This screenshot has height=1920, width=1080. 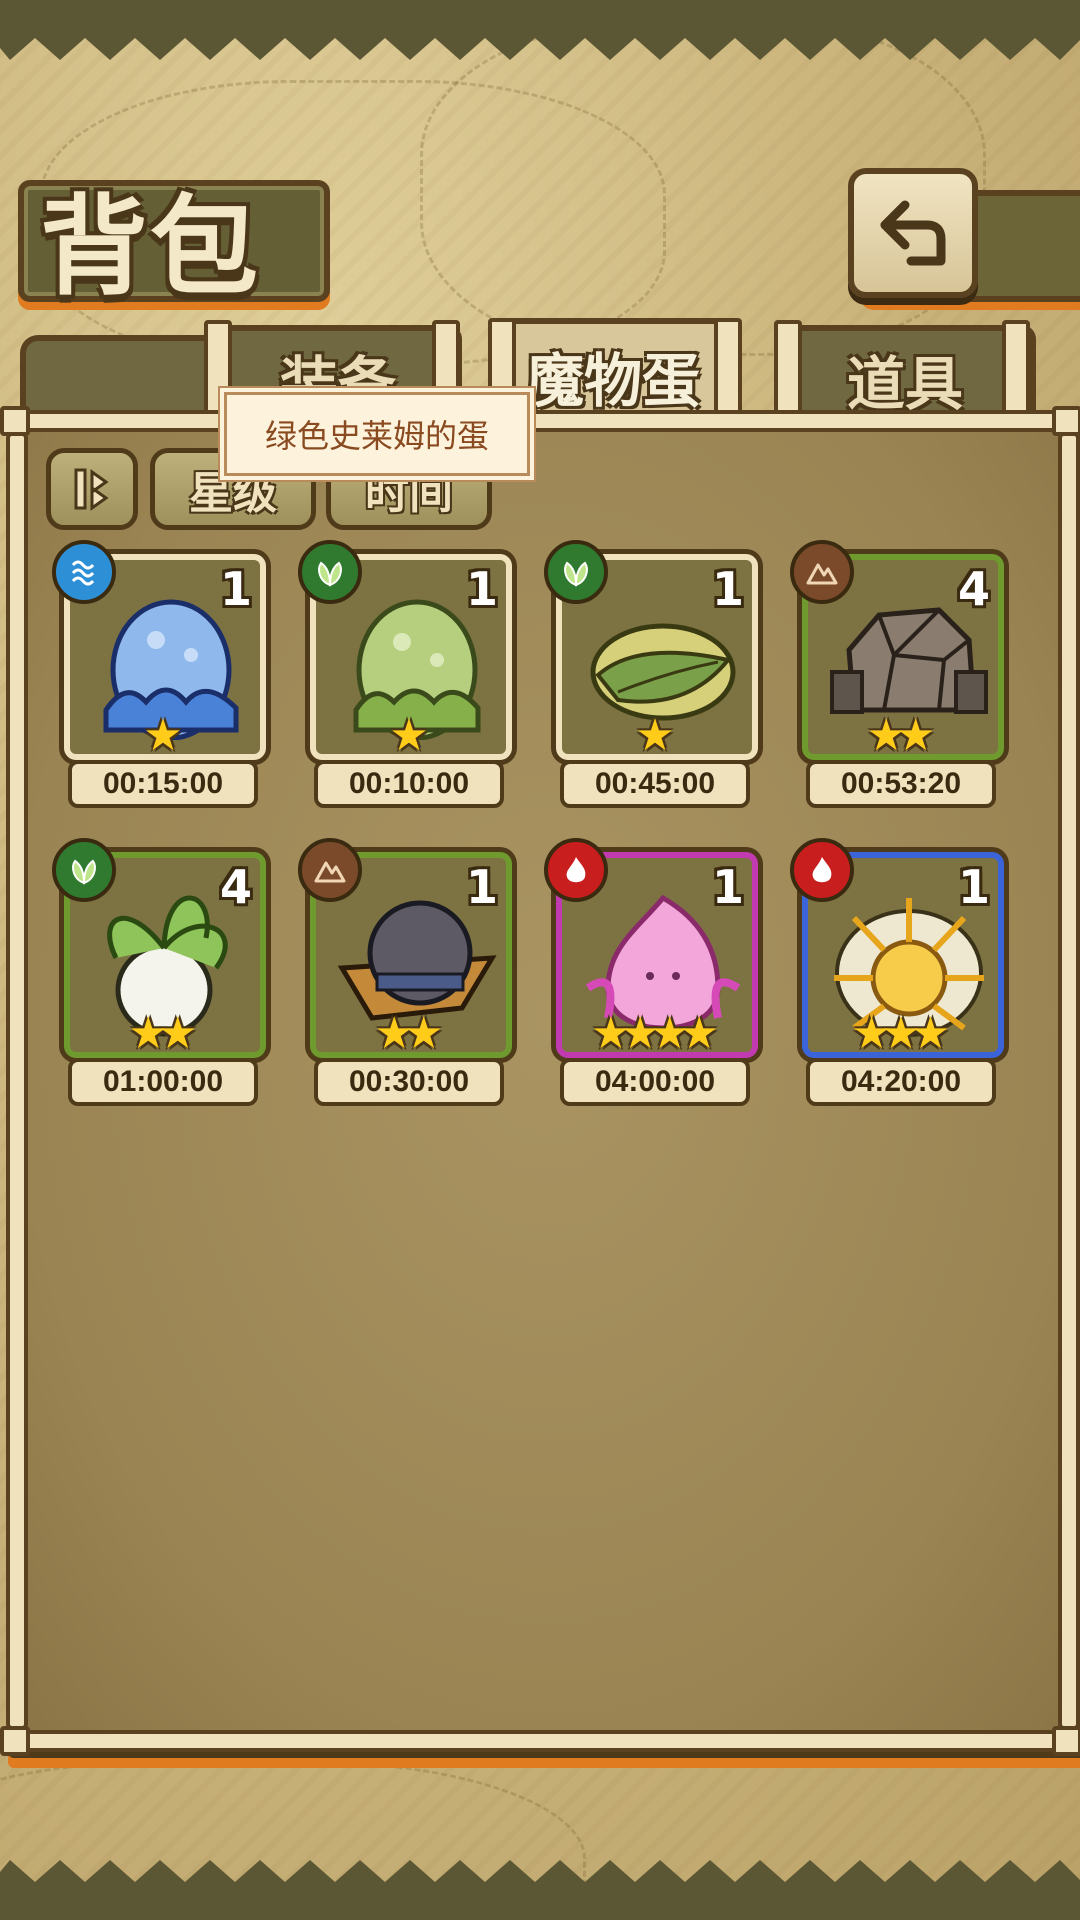 I want to click on hatch-timer: 01:00:00, so click(x=163, y=1082).